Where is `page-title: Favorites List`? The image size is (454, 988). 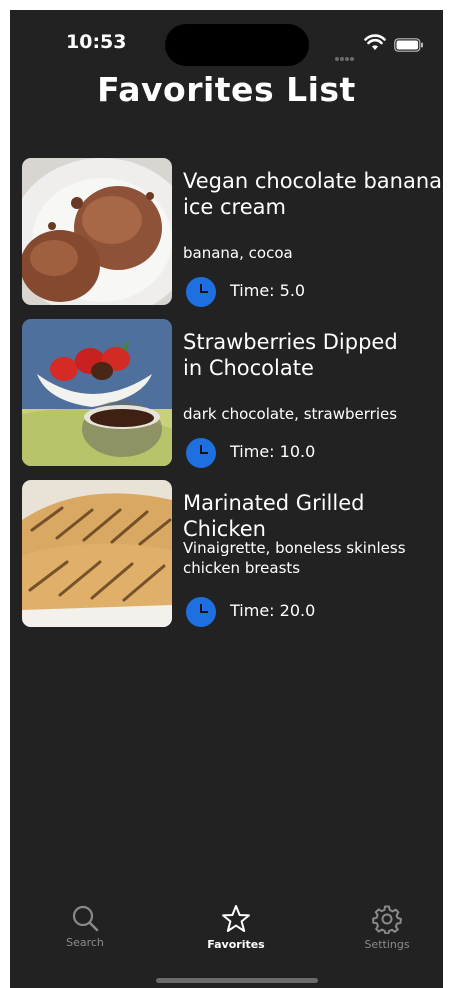 page-title: Favorites List is located at coordinates (226, 89).